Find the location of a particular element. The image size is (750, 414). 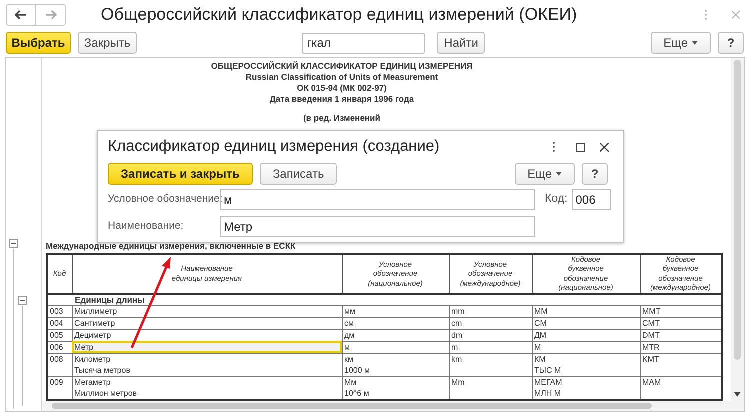

table-cell: 008 is located at coordinates (59, 364).